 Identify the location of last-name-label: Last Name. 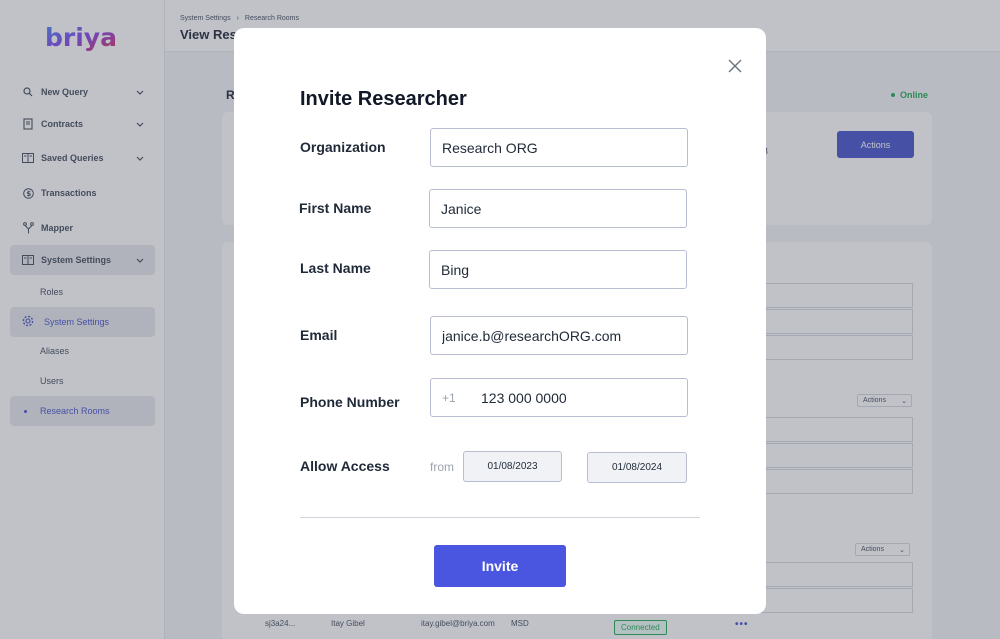
(335, 268).